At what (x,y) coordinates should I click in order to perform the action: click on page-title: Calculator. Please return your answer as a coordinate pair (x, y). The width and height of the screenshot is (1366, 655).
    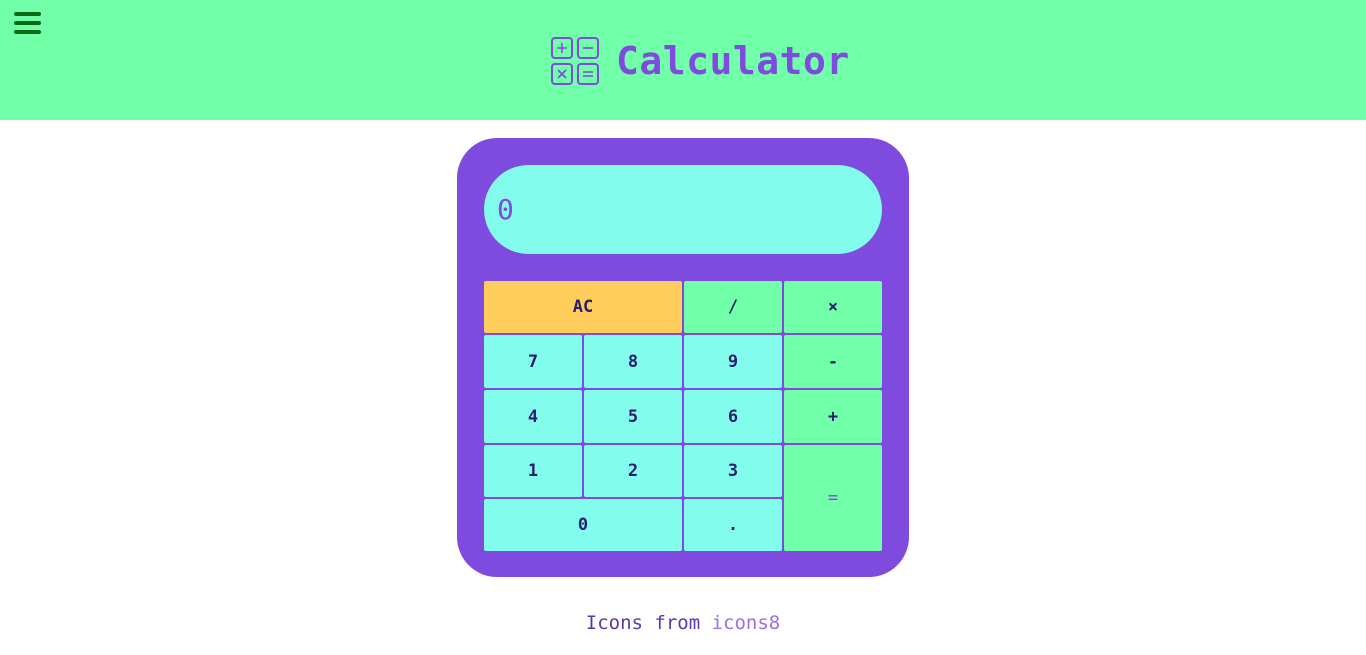
    Looking at the image, I should click on (733, 61).